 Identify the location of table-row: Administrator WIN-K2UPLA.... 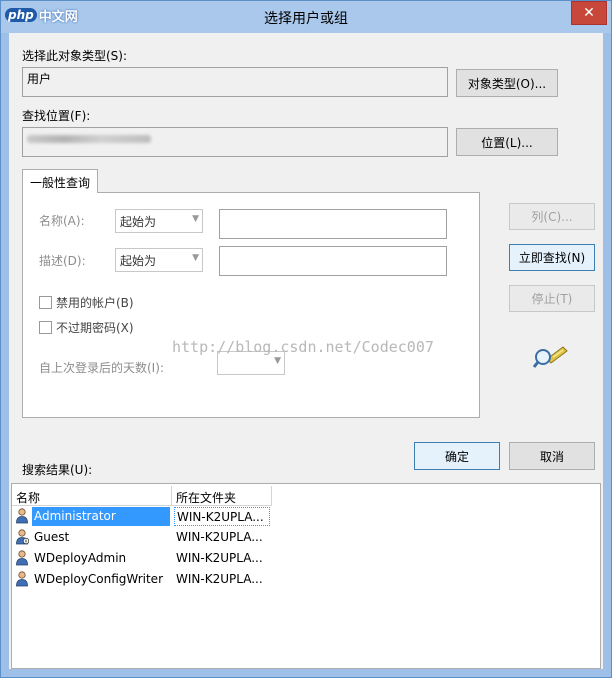
(142, 516).